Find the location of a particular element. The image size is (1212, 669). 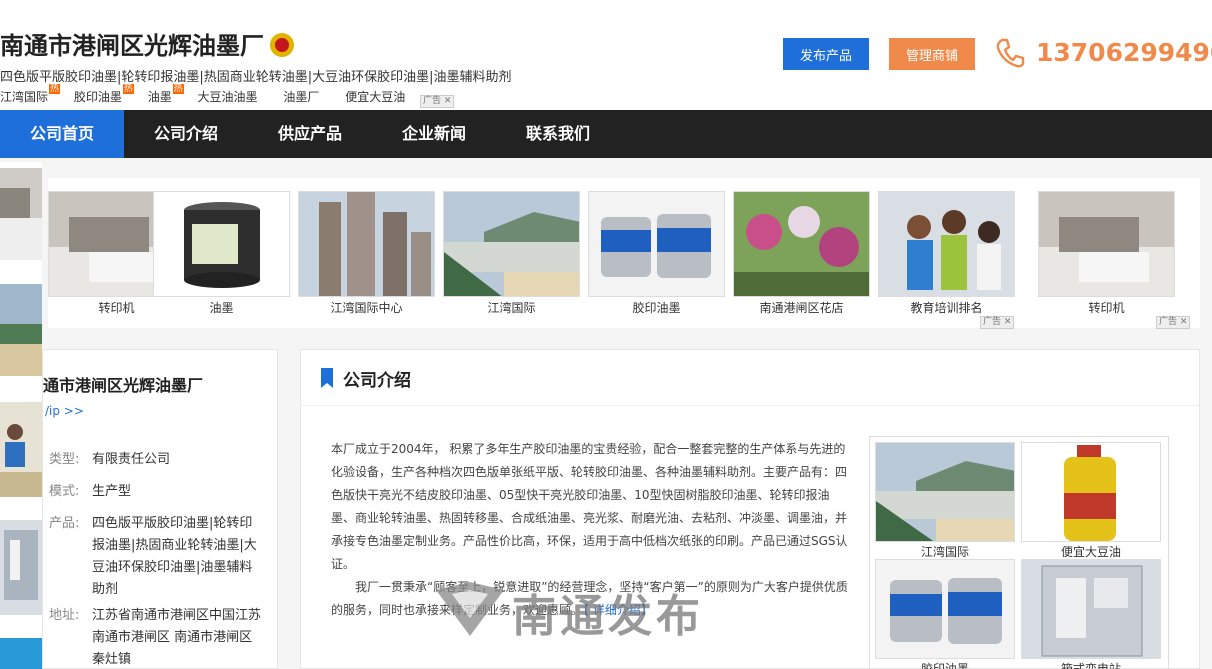

info-key: 产品: is located at coordinates (64, 523).